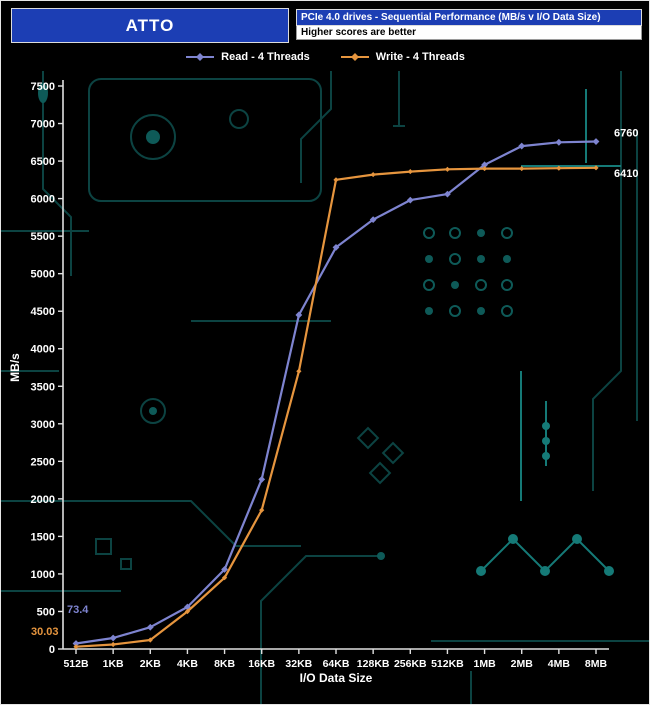  What do you see at coordinates (200, 57) in the screenshot?
I see `legend-marker-read` at bounding box center [200, 57].